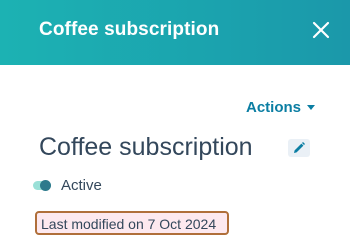  I want to click on close-icon, so click(321, 30).